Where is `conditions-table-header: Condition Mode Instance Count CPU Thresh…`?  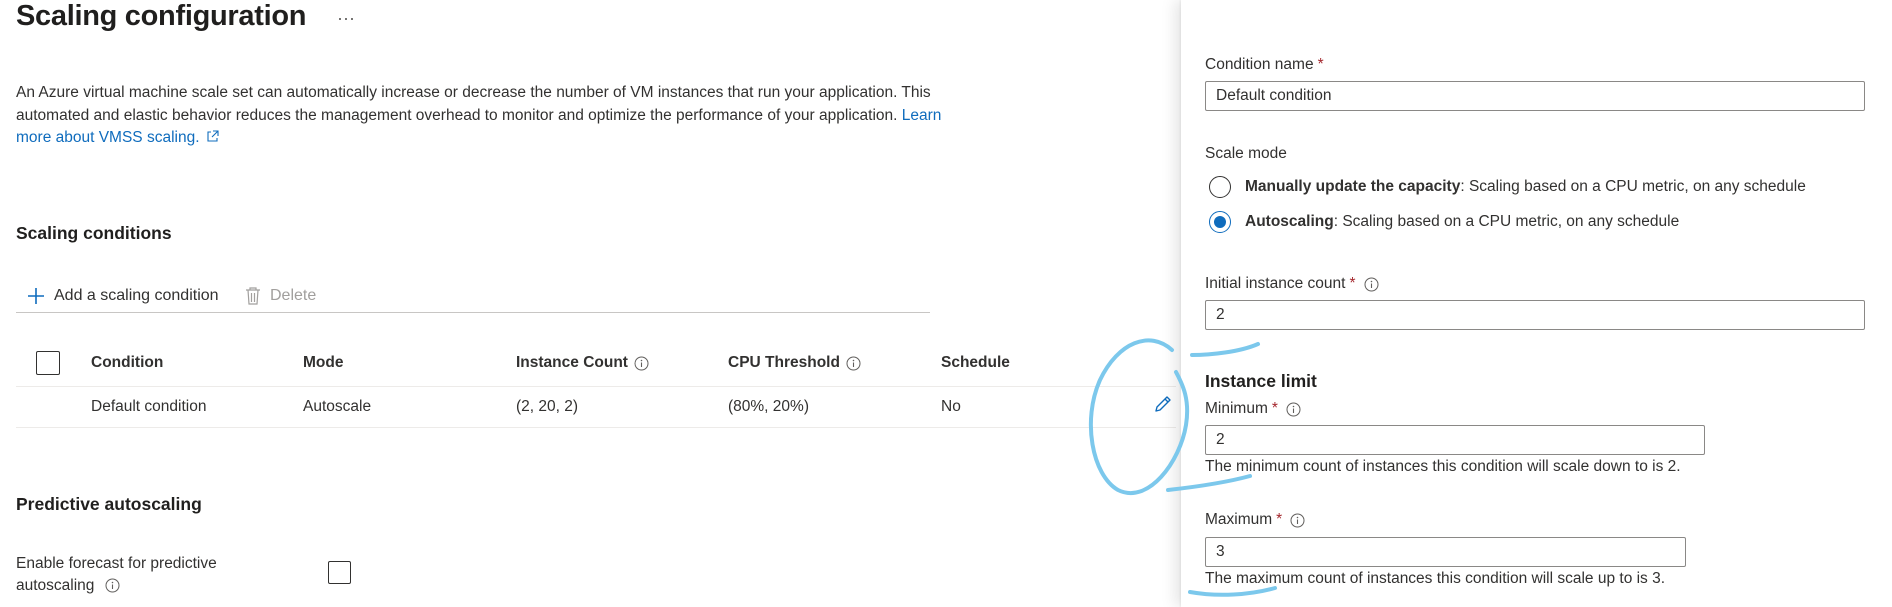
conditions-table-header: Condition Mode Instance Count CPU Thresh… is located at coordinates (596, 363).